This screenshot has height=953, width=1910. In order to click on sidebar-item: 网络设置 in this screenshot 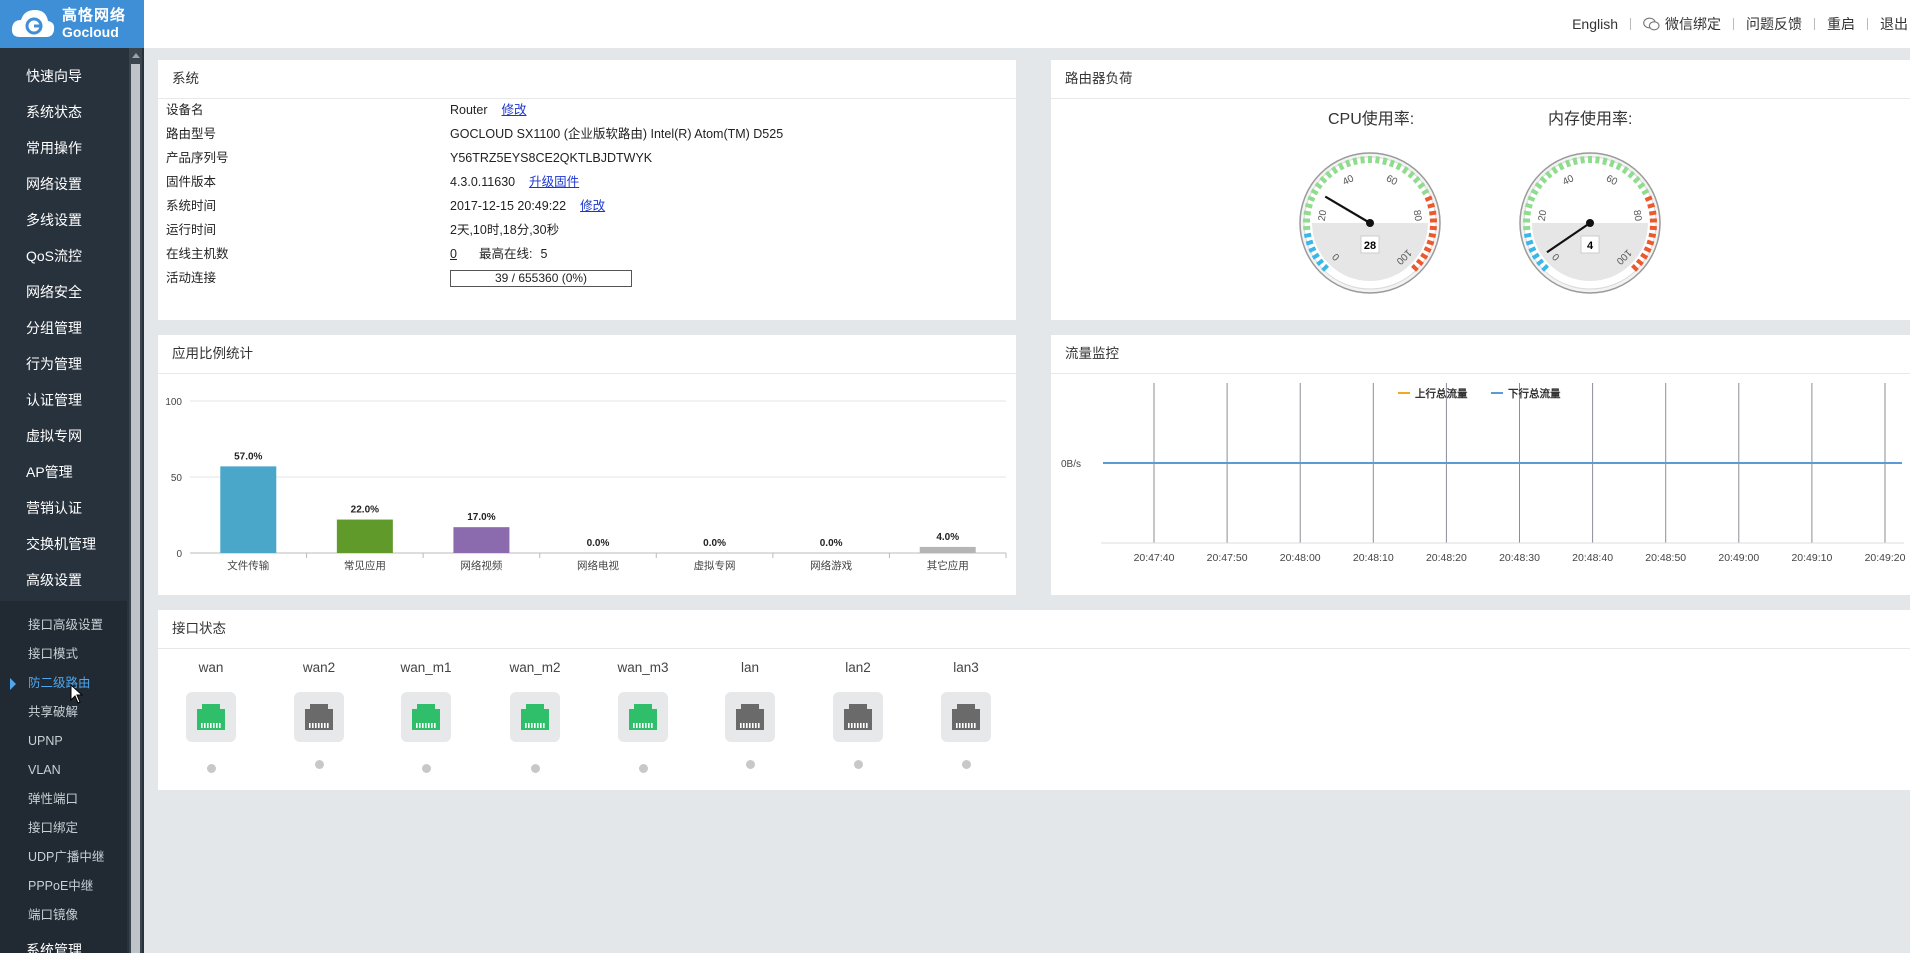, I will do `click(63, 184)`.